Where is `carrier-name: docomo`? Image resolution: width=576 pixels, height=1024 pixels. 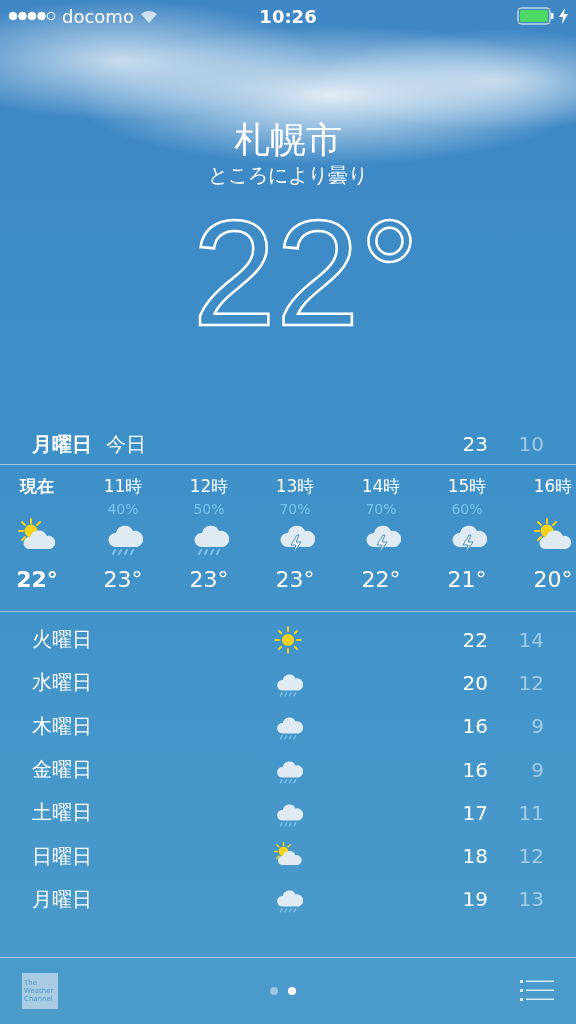
carrier-name: docomo is located at coordinates (98, 16).